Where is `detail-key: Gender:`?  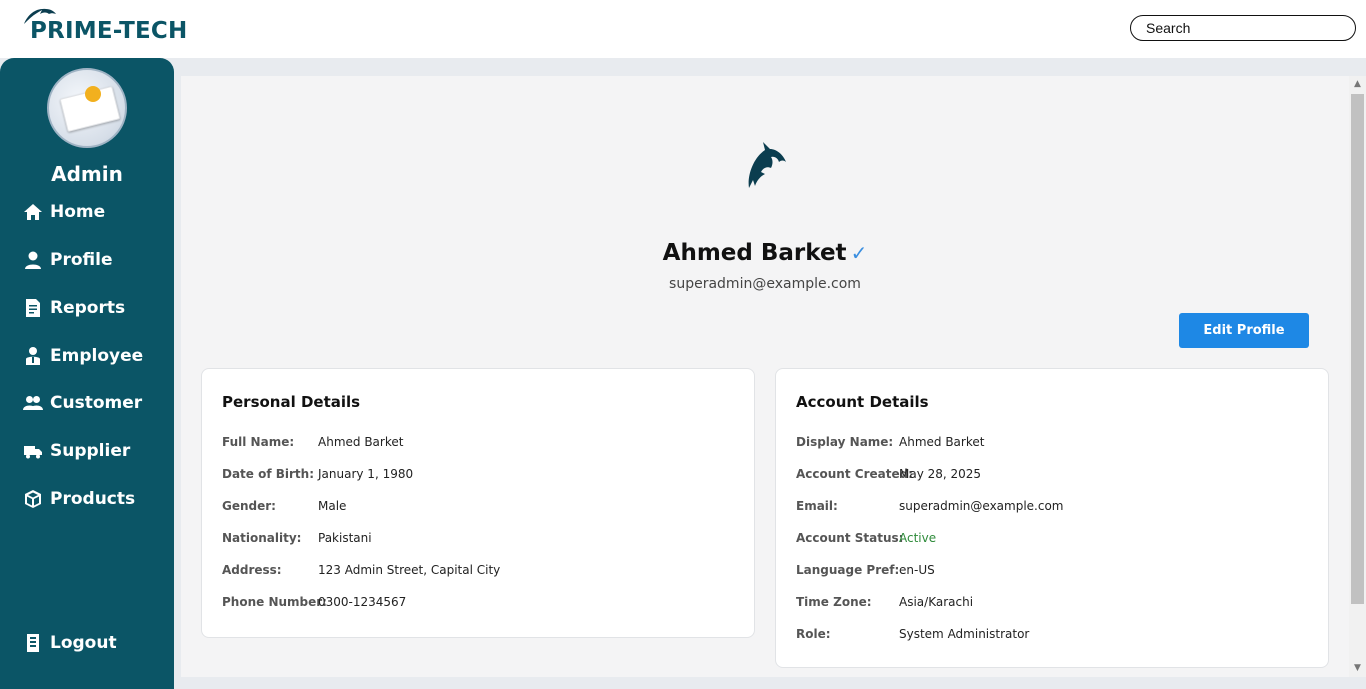 detail-key: Gender: is located at coordinates (249, 506).